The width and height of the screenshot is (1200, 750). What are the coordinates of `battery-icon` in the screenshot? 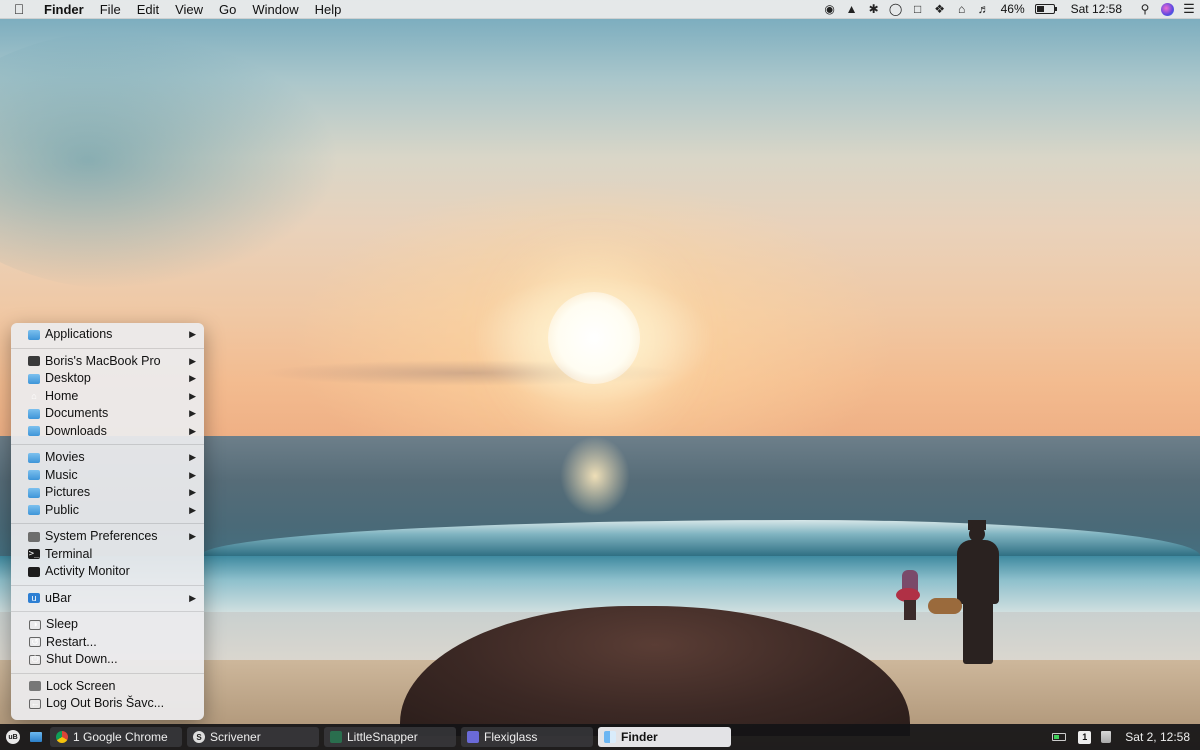 It's located at (1045, 9).